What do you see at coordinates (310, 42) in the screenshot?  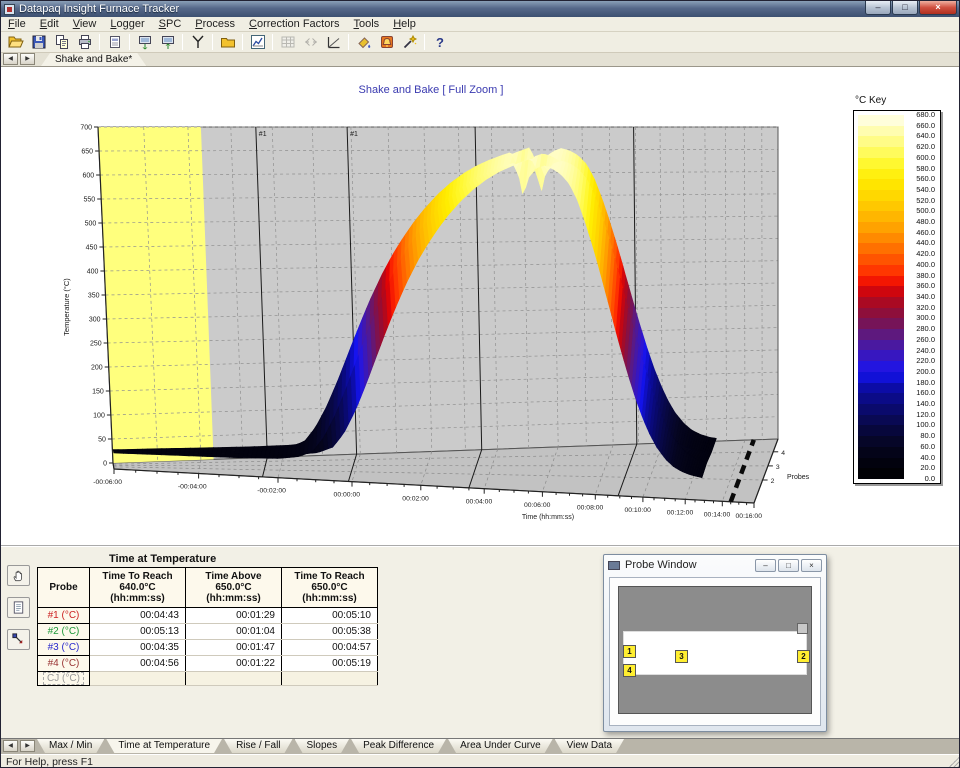 I see `split-view-icon` at bounding box center [310, 42].